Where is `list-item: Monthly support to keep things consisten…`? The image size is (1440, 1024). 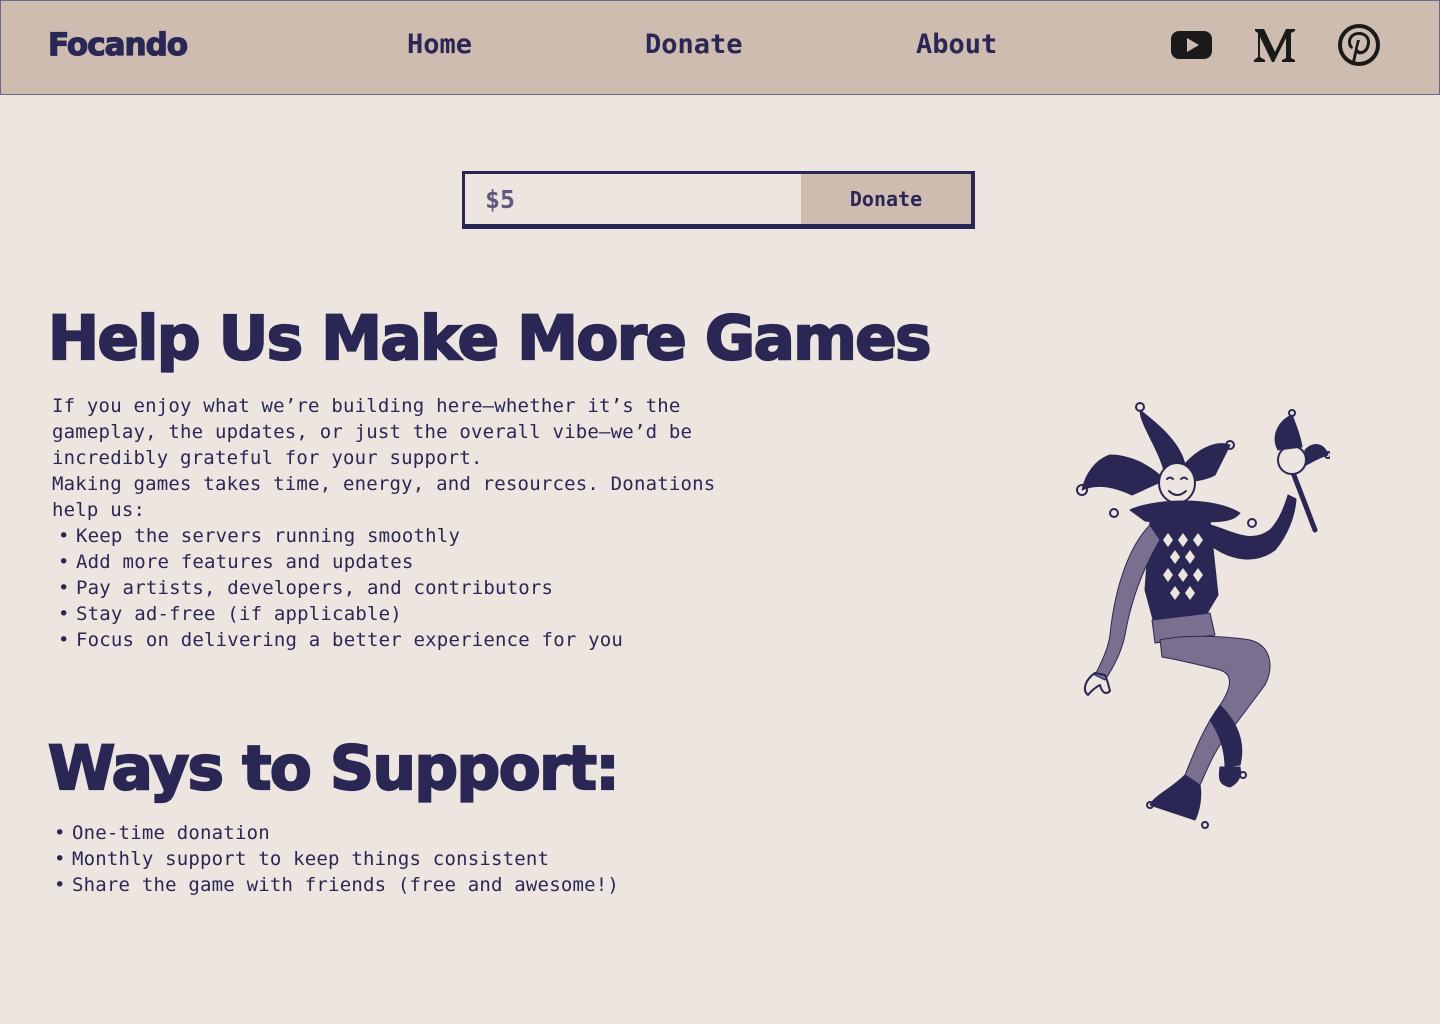
list-item: Monthly support to keep things consisten… is located at coordinates (398, 859).